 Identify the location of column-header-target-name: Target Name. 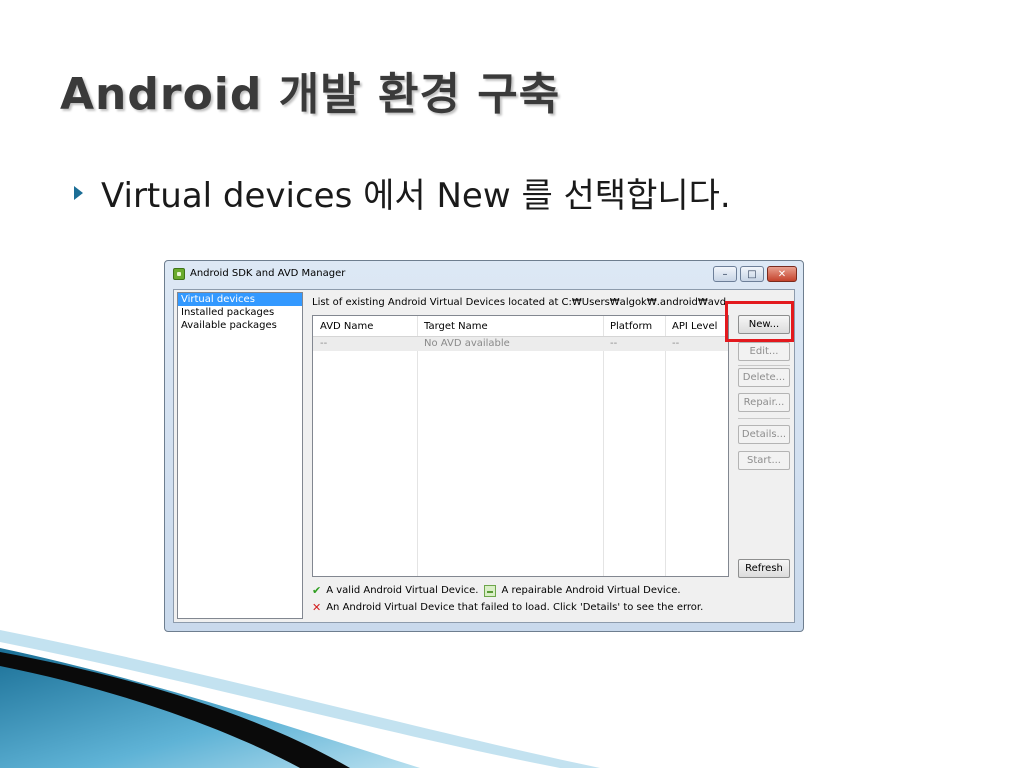
(456, 326).